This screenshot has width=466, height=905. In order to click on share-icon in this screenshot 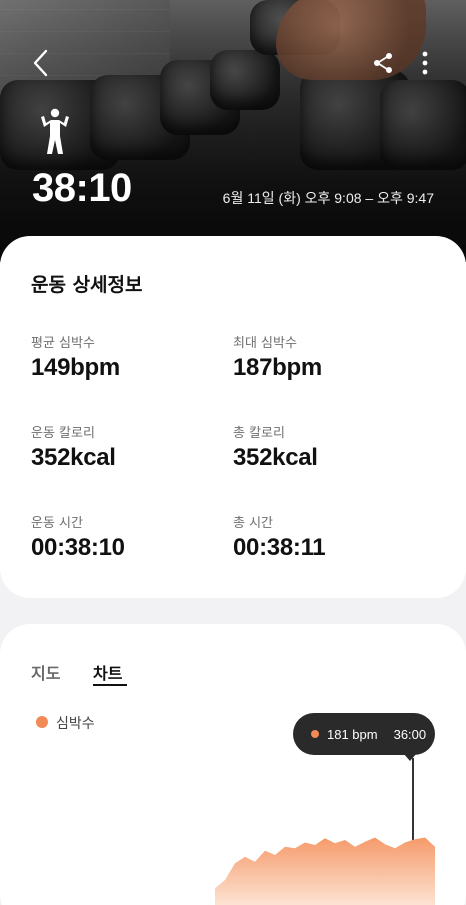, I will do `click(383, 63)`.